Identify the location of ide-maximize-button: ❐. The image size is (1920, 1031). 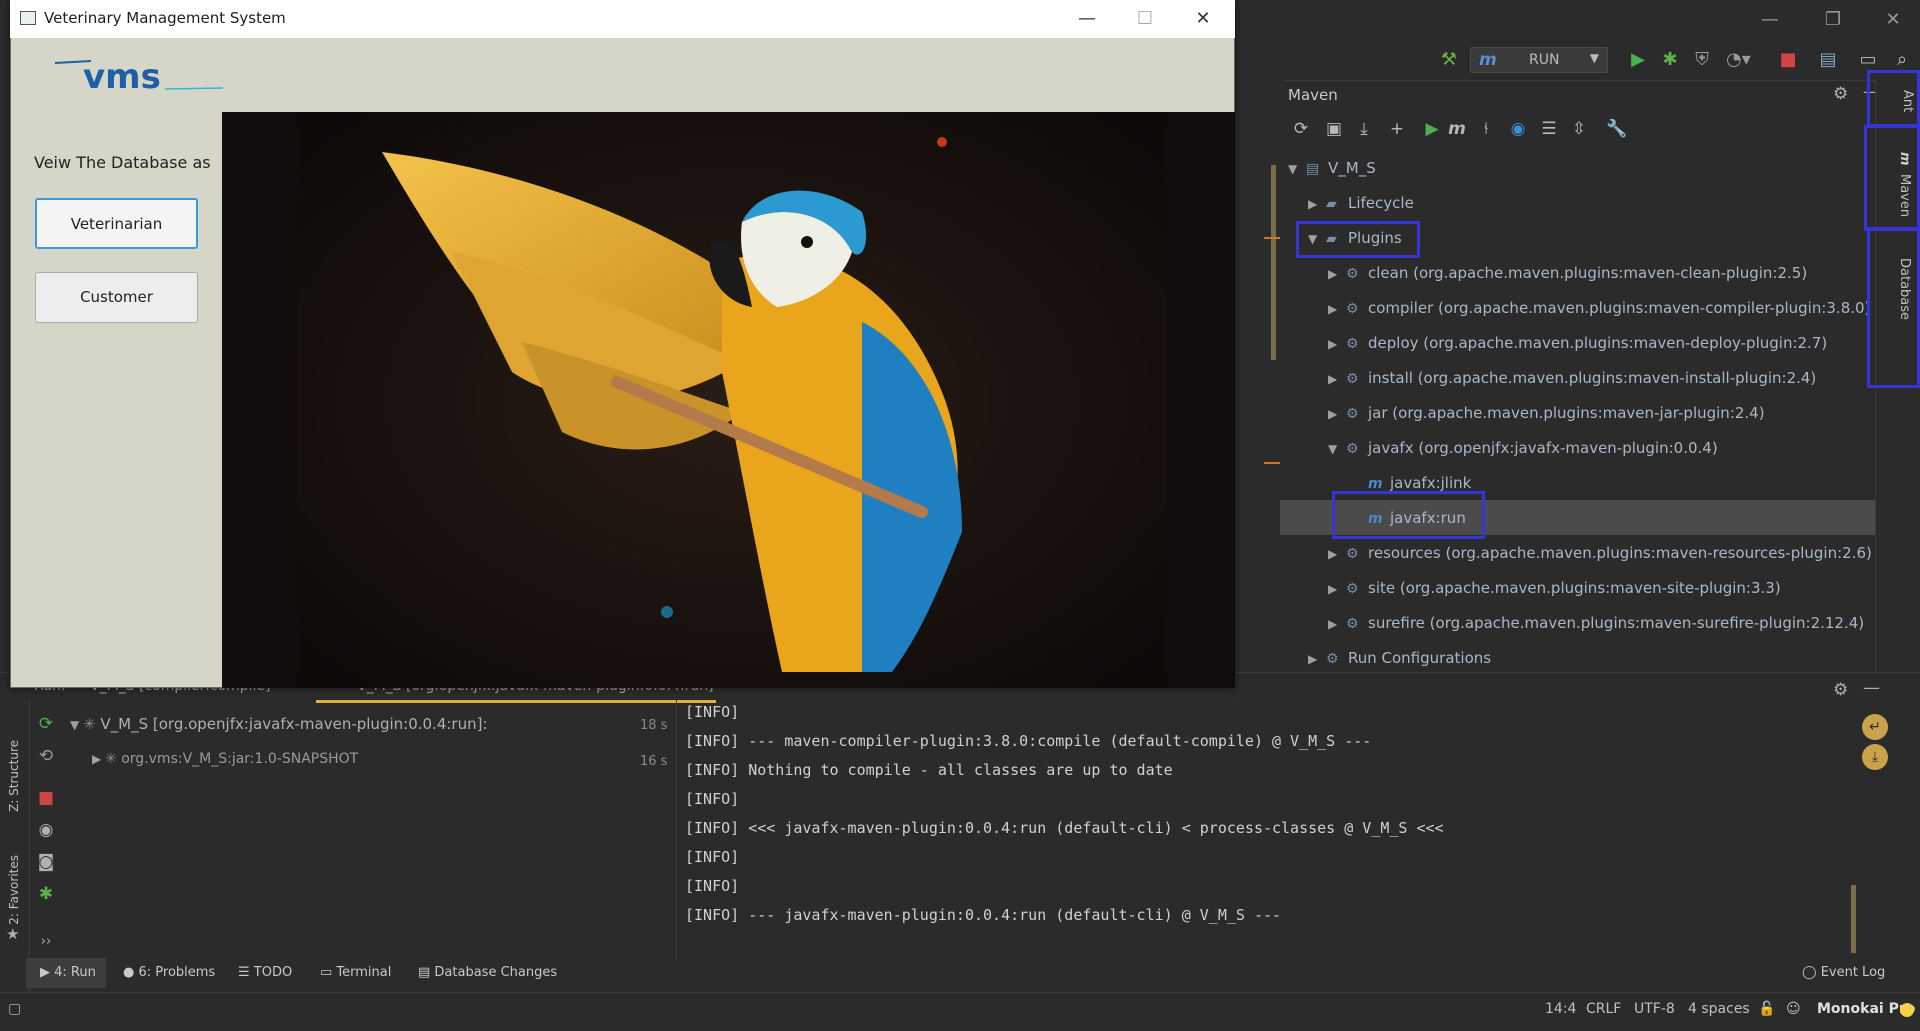
(1833, 20).